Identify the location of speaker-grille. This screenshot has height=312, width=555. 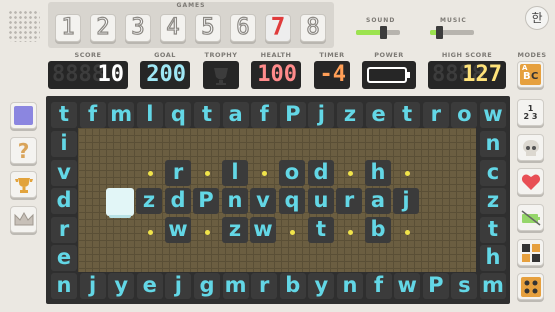
(24, 26).